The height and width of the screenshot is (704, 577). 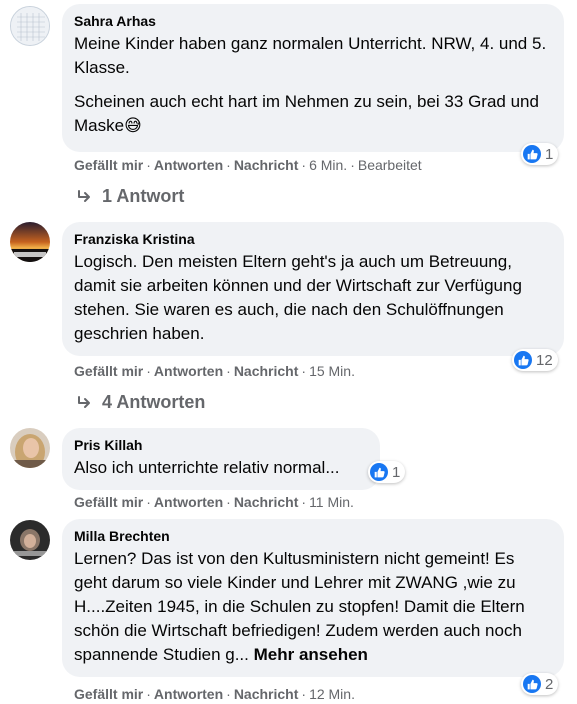 What do you see at coordinates (535, 360) in the screenshot?
I see `reaction-count: 12` at bounding box center [535, 360].